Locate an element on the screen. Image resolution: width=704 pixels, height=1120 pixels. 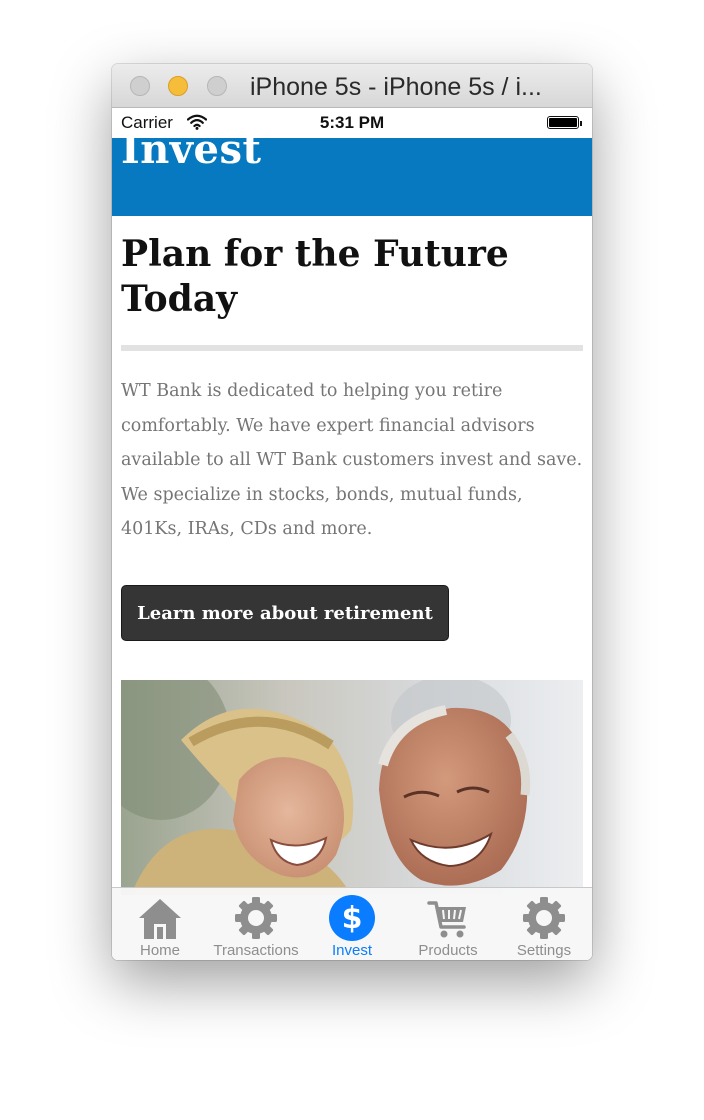
tab-transactions-label: Transactions is located at coordinates (256, 950).